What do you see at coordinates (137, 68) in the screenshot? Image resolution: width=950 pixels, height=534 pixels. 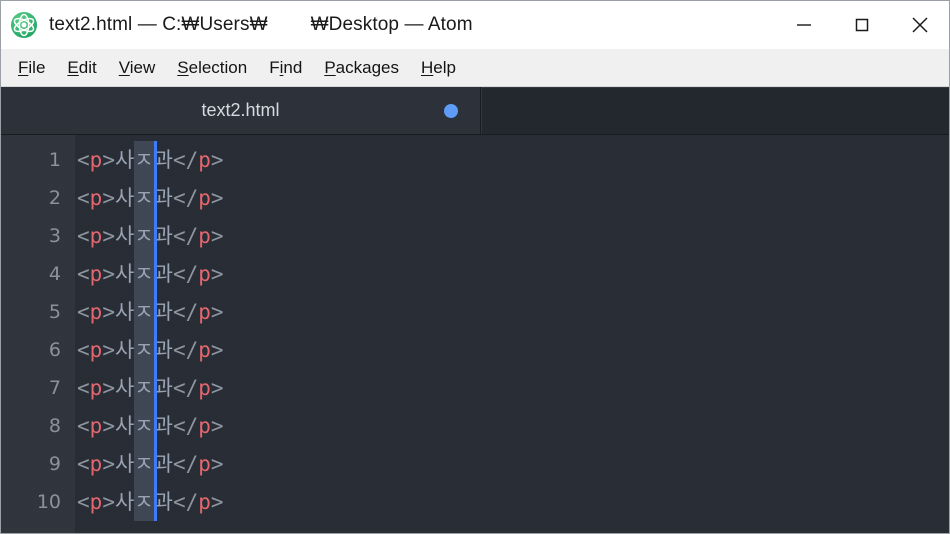 I see `menu-item-view: View` at bounding box center [137, 68].